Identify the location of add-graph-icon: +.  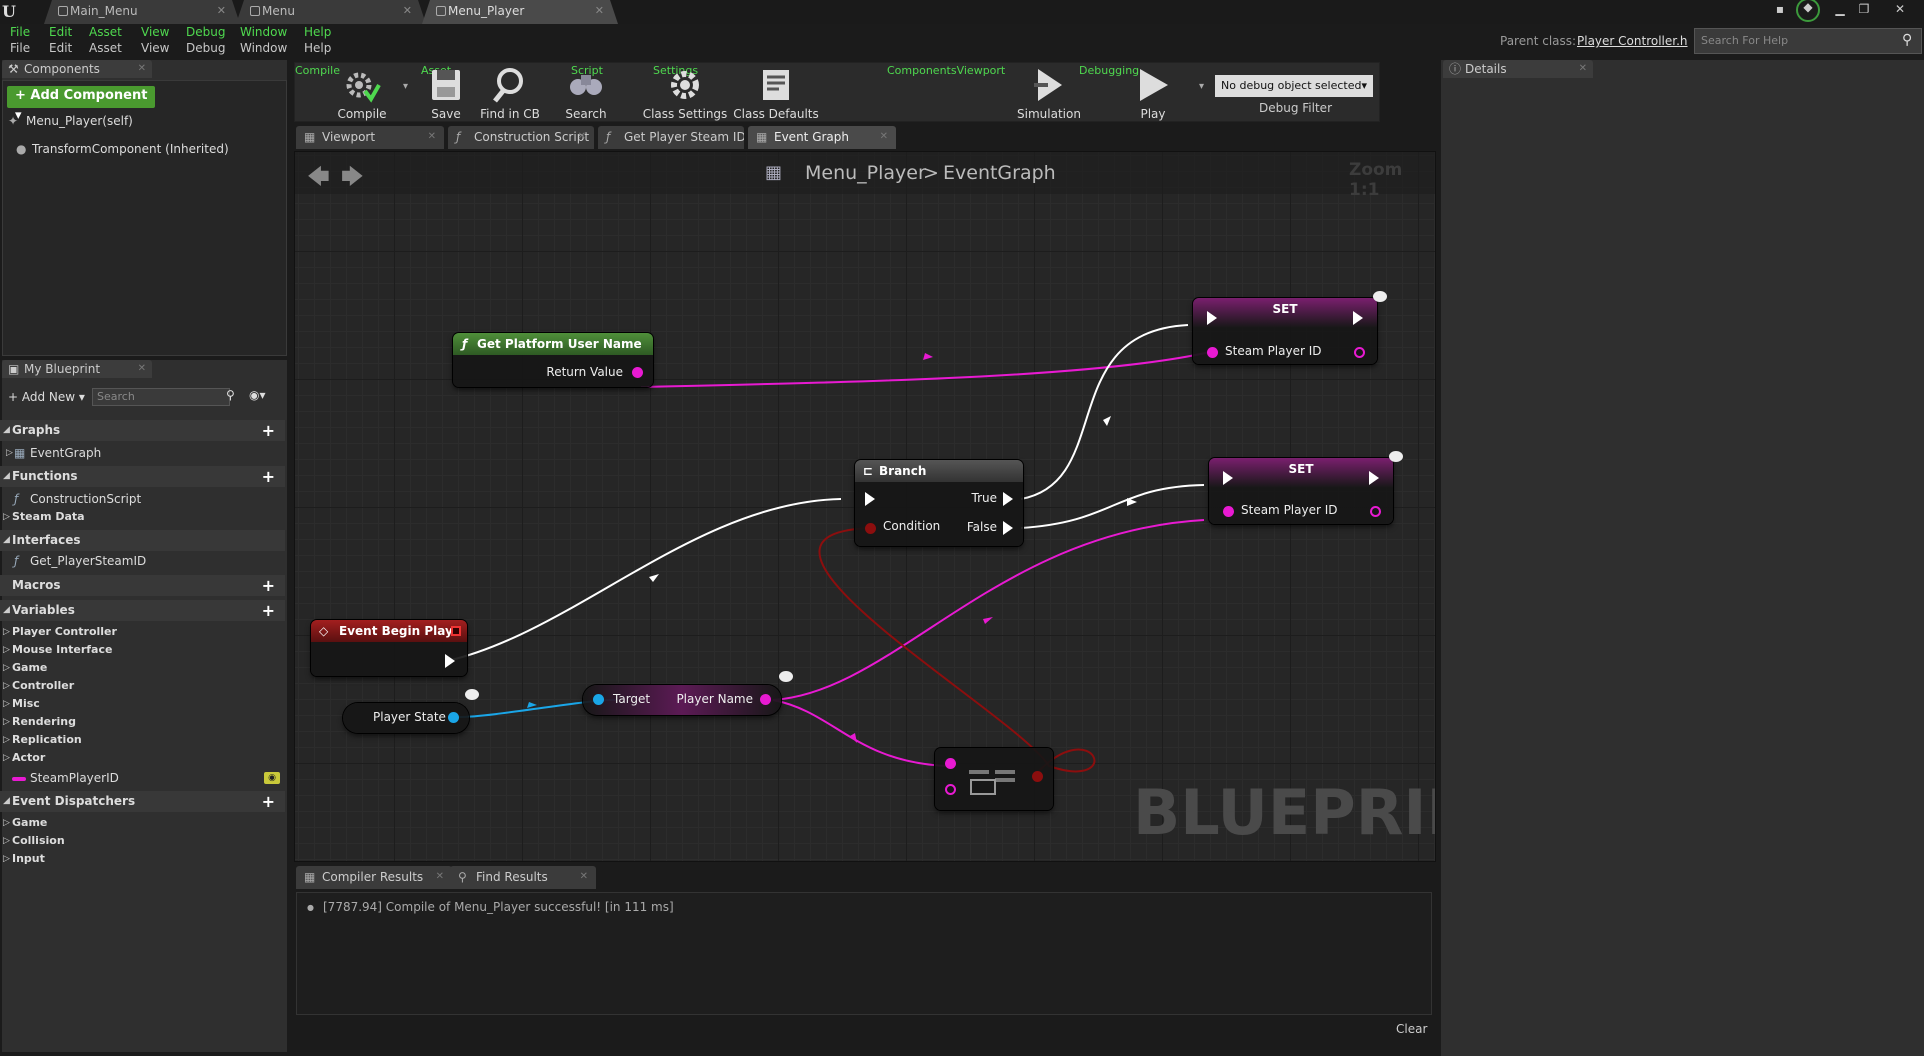
(268, 430).